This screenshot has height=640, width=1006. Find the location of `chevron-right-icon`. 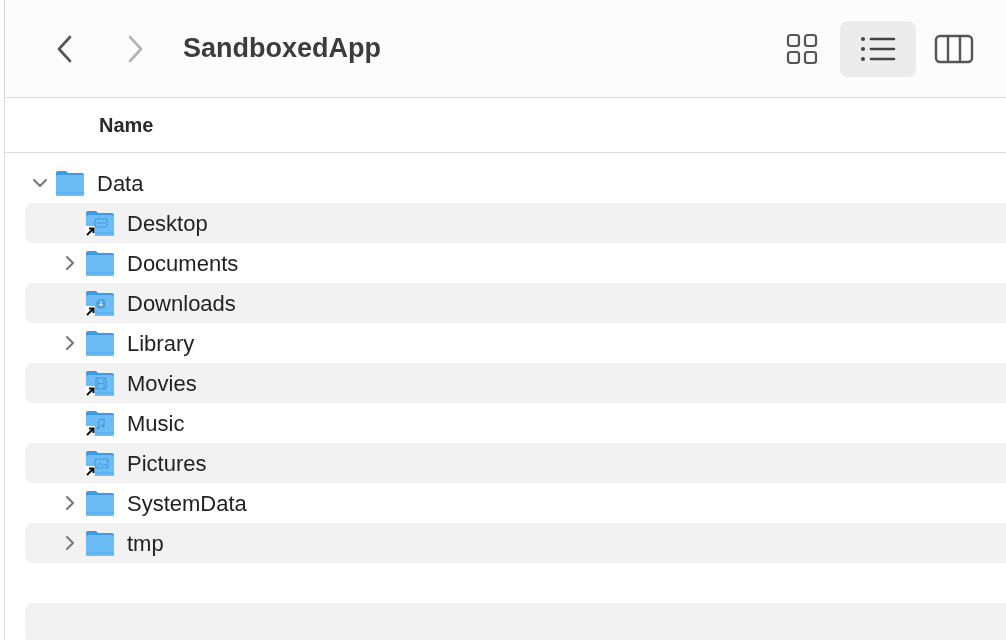

chevron-right-icon is located at coordinates (135, 48).